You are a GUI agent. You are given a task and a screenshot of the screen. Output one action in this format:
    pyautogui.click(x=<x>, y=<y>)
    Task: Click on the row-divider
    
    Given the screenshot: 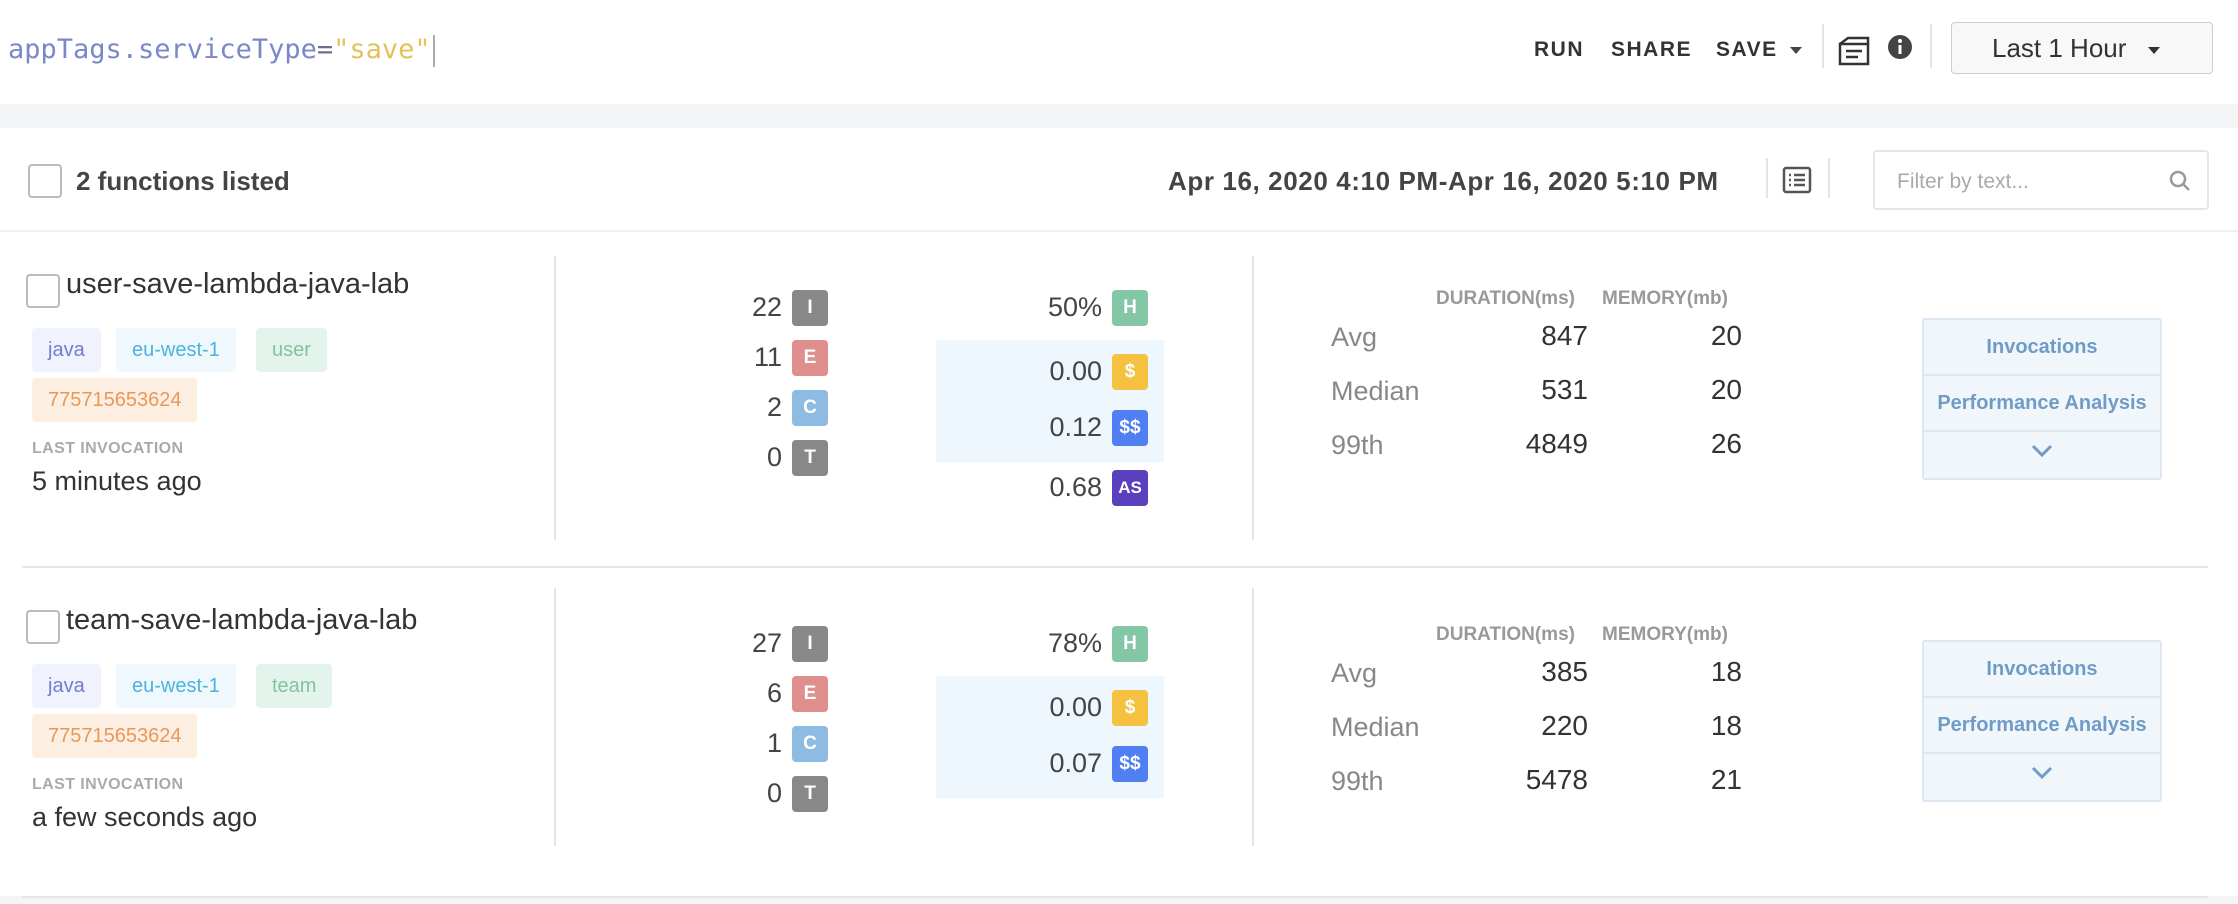 What is the action you would take?
    pyautogui.click(x=1115, y=897)
    